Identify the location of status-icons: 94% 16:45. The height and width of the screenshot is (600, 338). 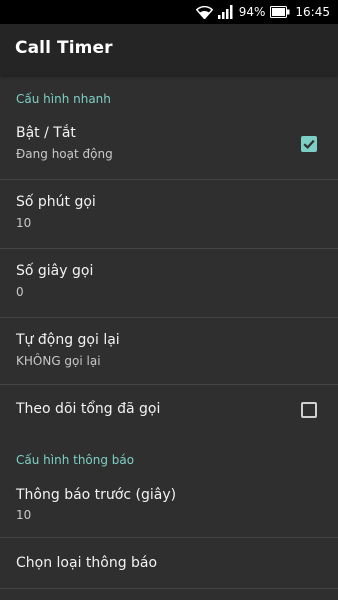
(262, 12).